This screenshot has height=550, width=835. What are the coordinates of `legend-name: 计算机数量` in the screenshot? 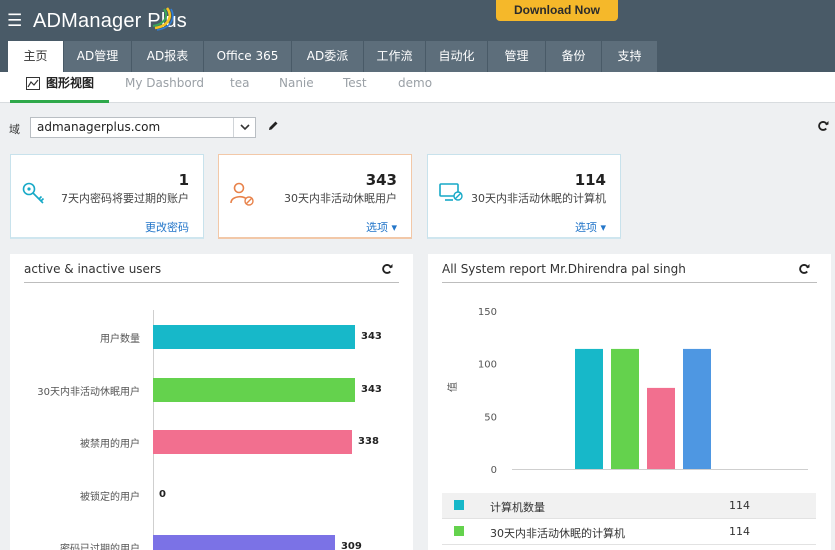 It's located at (517, 507).